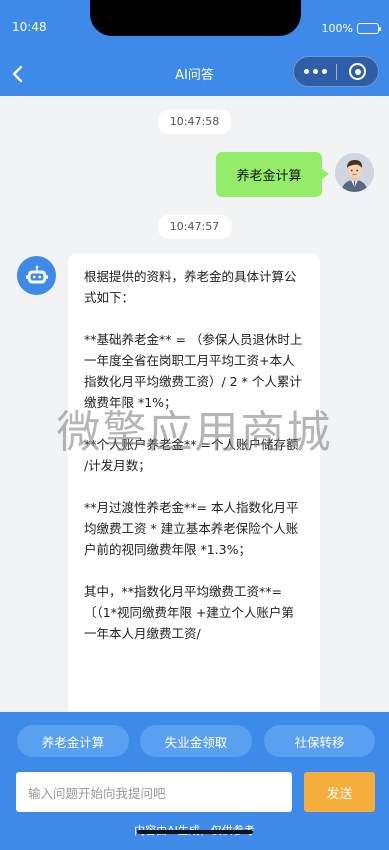 The width and height of the screenshot is (389, 850). I want to click on battery-icon, so click(369, 28).